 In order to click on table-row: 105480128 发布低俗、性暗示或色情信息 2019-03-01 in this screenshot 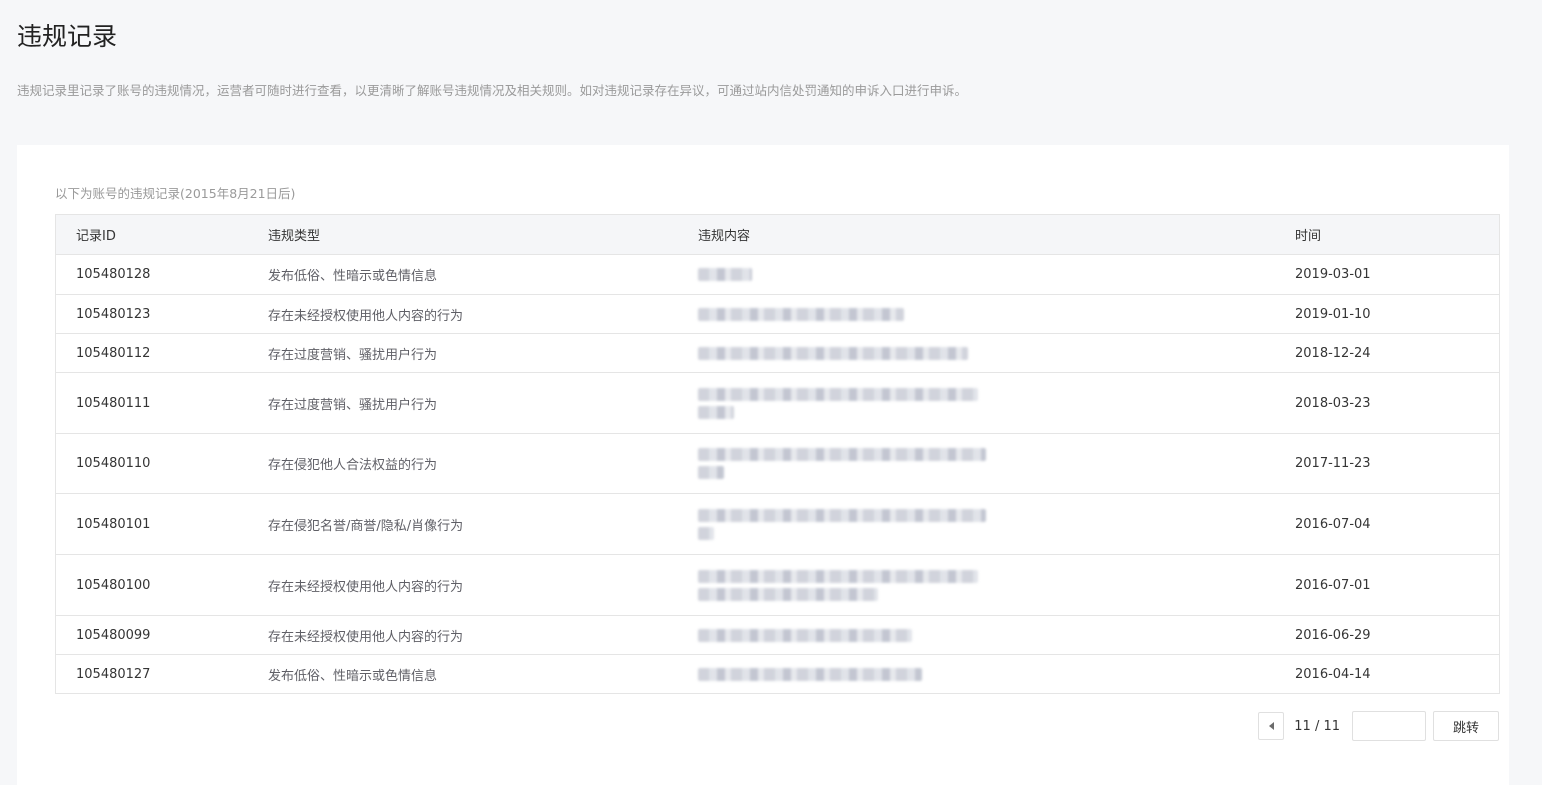, I will do `click(777, 274)`.